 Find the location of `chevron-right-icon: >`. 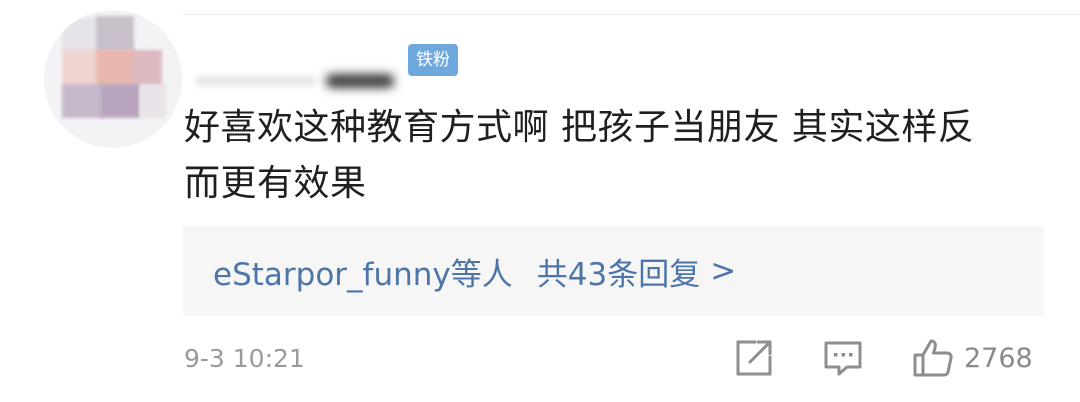

chevron-right-icon: > is located at coordinates (723, 271).